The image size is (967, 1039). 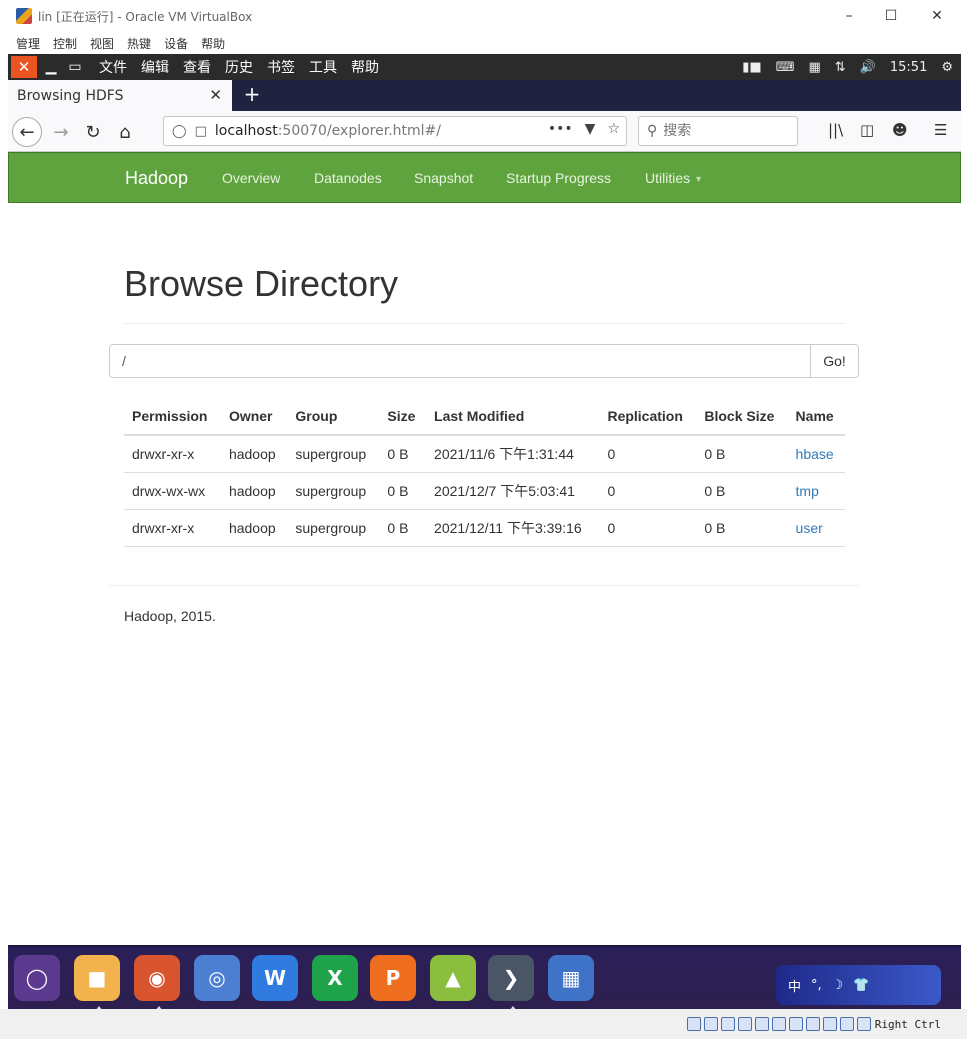 I want to click on files-icon: ■, so click(x=97, y=983).